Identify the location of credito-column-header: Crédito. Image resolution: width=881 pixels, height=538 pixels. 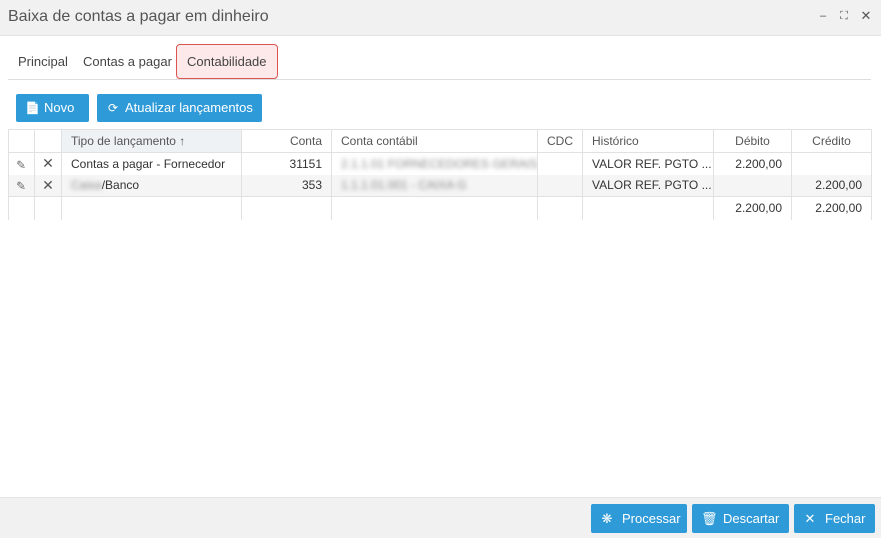
(831, 141).